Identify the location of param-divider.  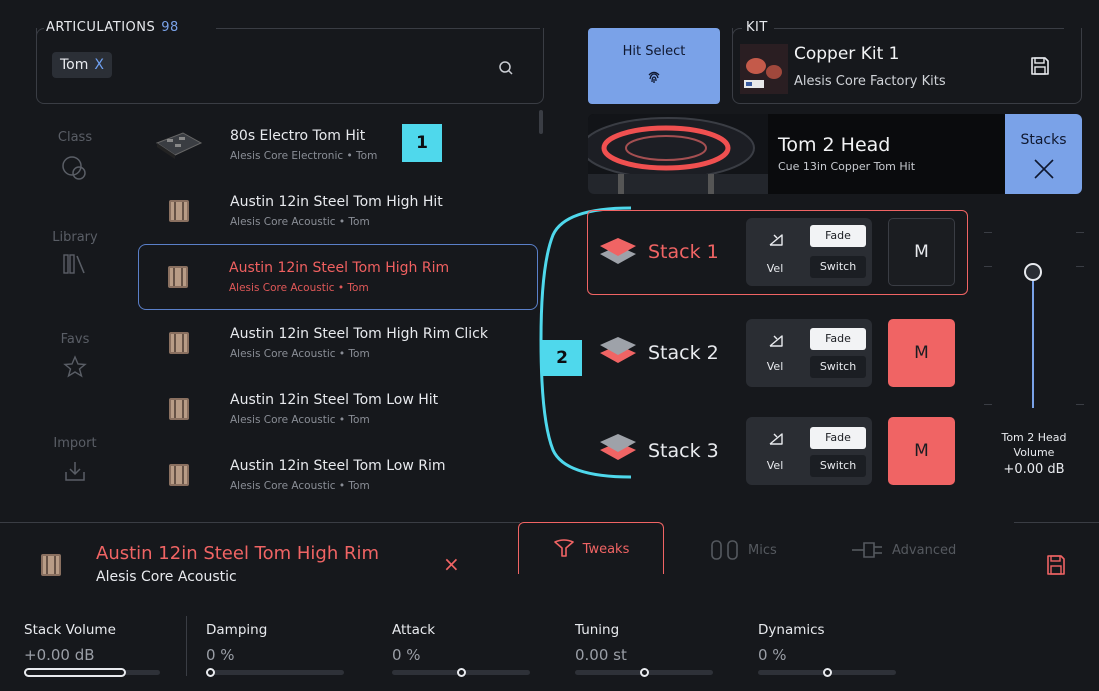
(186, 646).